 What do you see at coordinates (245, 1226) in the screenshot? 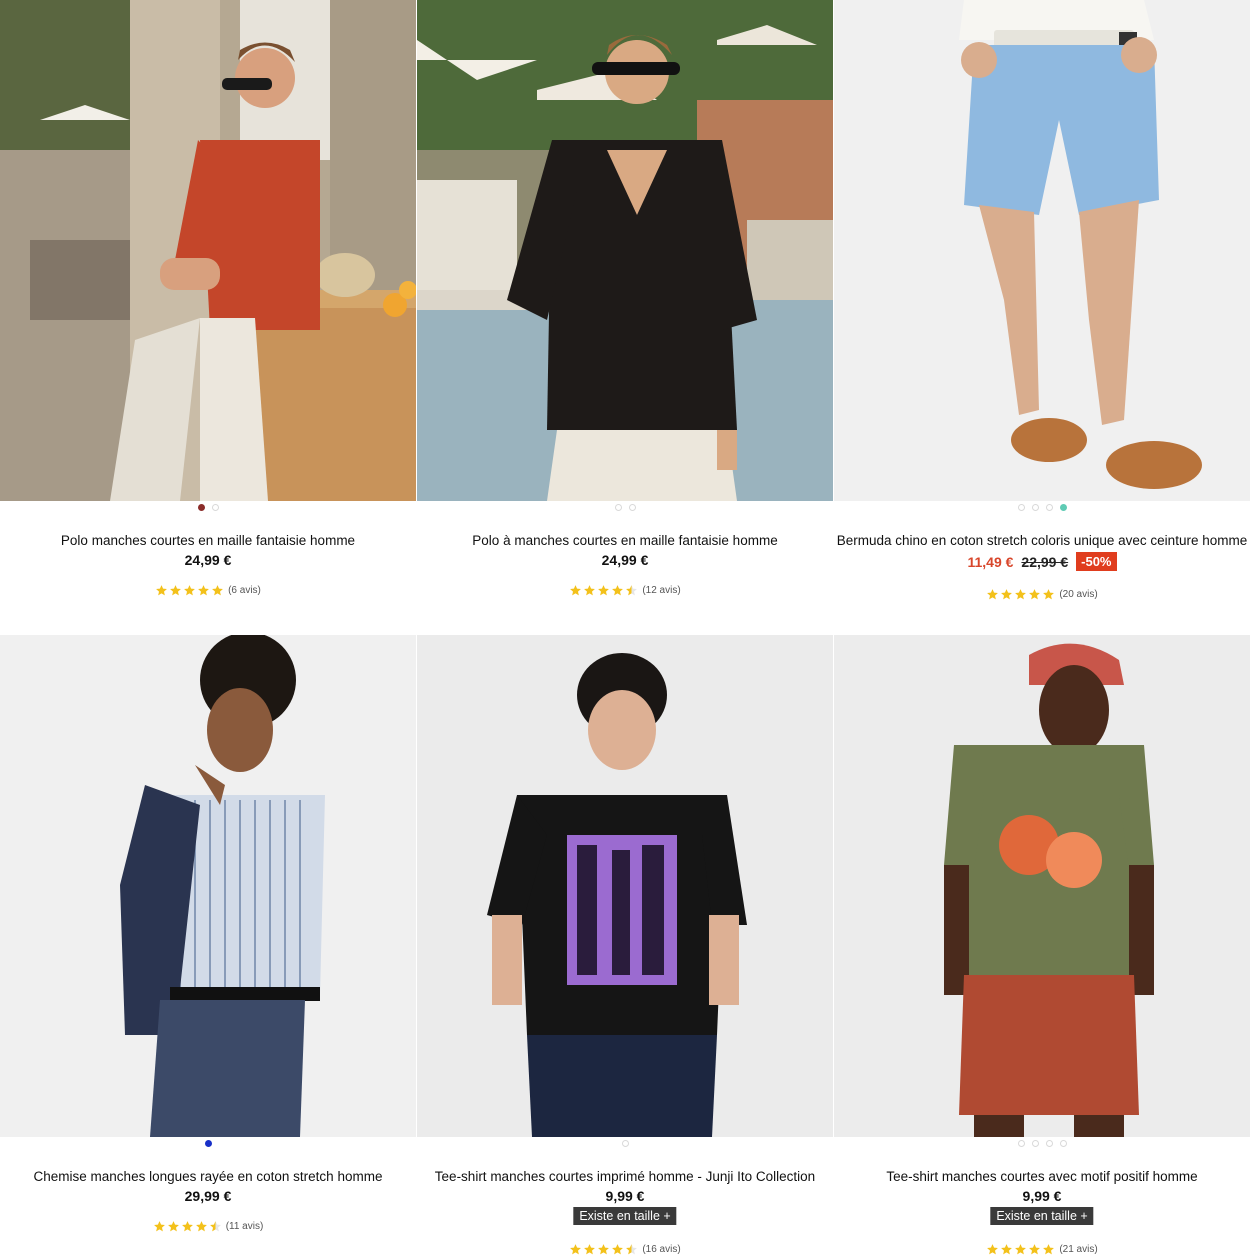
I see `review-count: (11 avis)` at bounding box center [245, 1226].